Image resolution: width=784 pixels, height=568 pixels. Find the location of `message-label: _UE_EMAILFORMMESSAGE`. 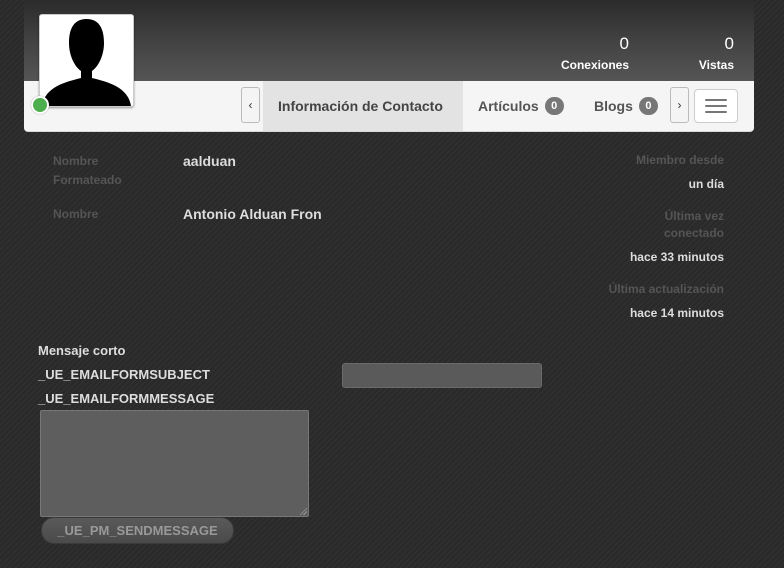

message-label: _UE_EMAILFORMMESSAGE is located at coordinates (126, 398).